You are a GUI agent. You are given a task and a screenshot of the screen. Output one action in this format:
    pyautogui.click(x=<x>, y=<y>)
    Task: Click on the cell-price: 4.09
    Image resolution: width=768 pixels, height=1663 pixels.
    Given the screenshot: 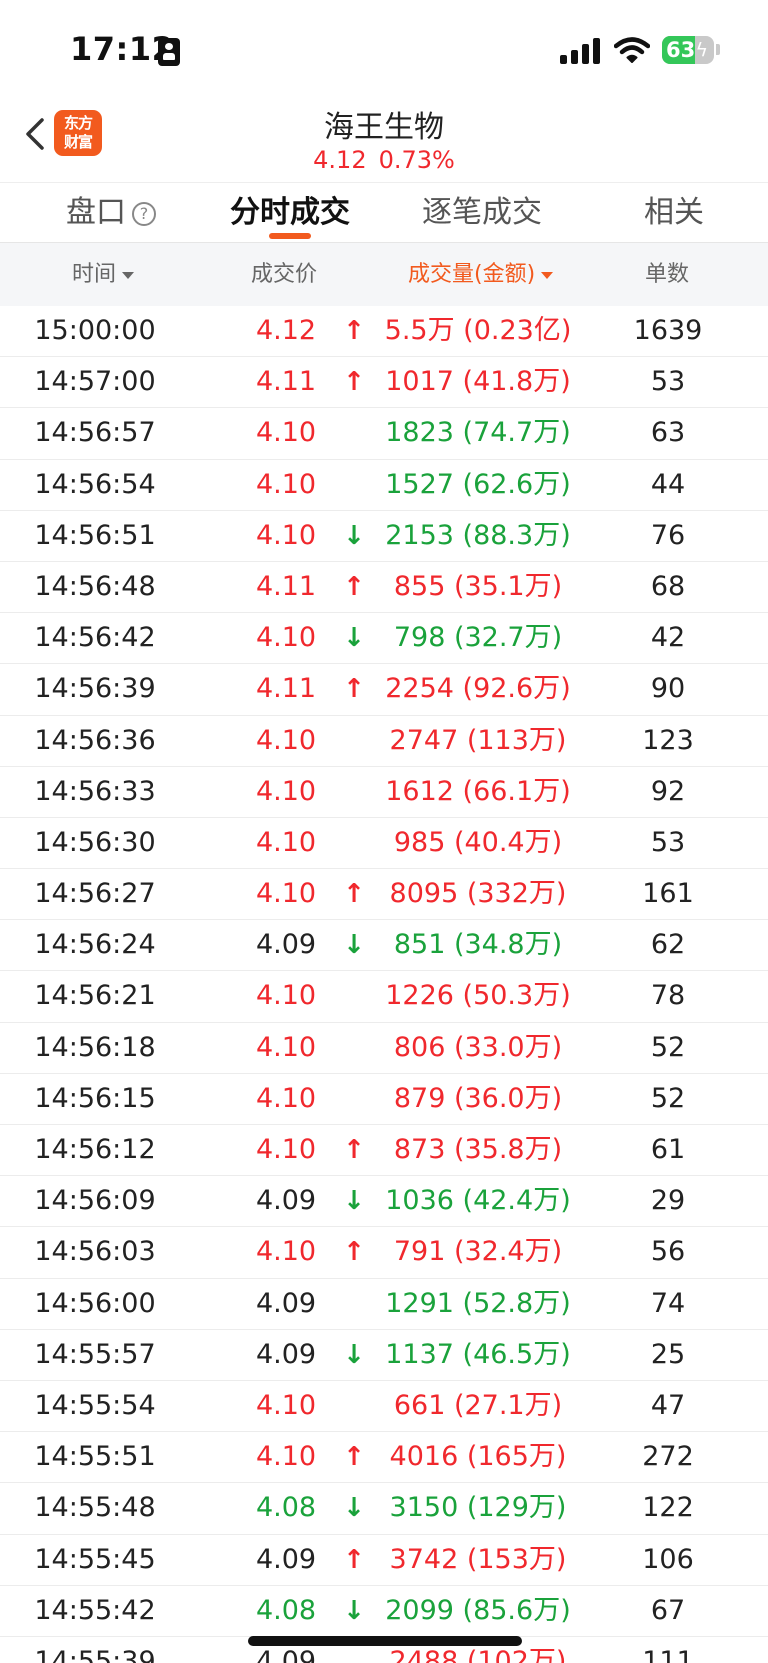 What is the action you would take?
    pyautogui.click(x=286, y=1354)
    